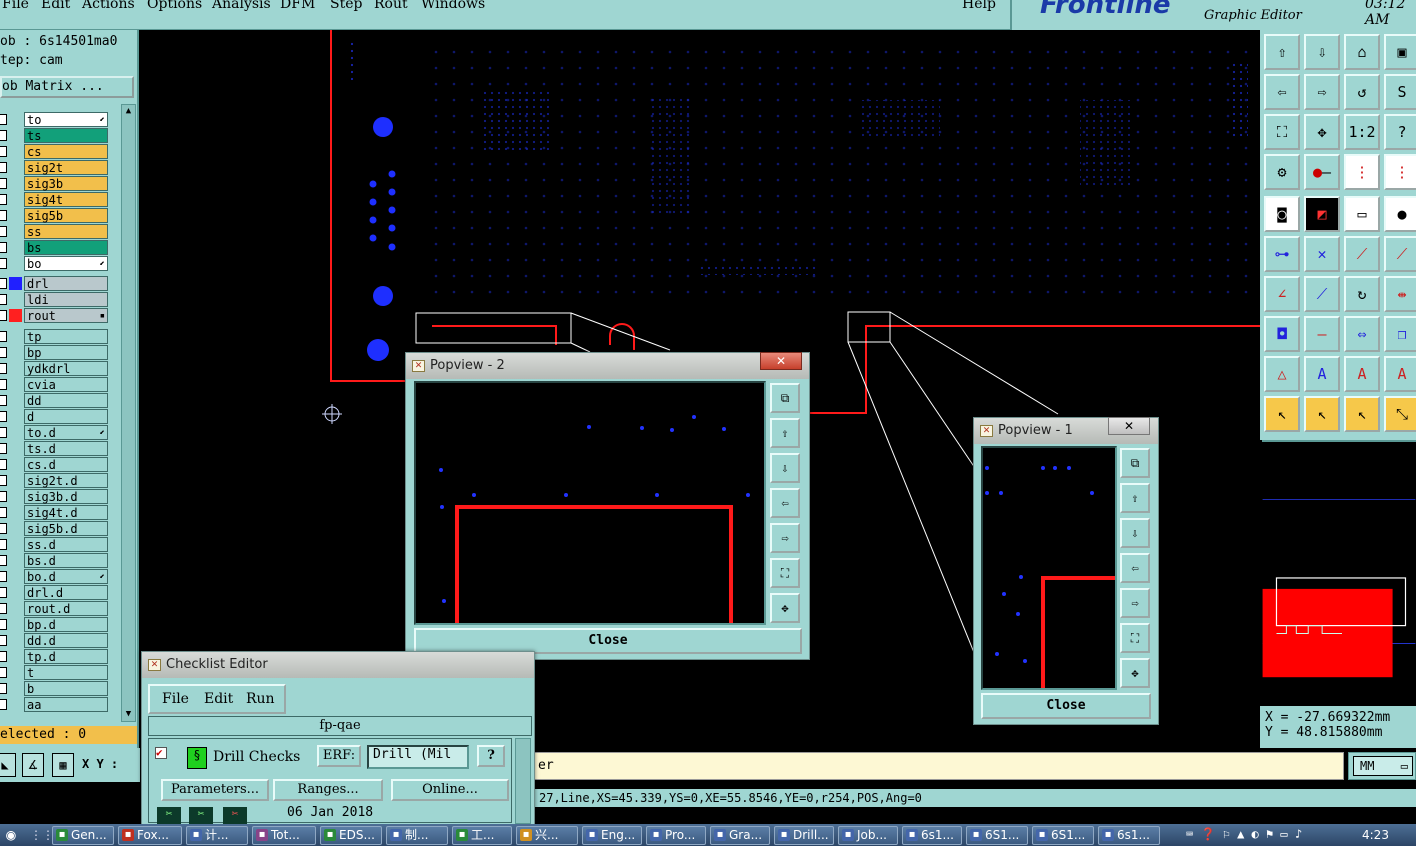  Describe the element at coordinates (1322, 294) in the screenshot. I see `diag-line-icon: ⟋` at that location.